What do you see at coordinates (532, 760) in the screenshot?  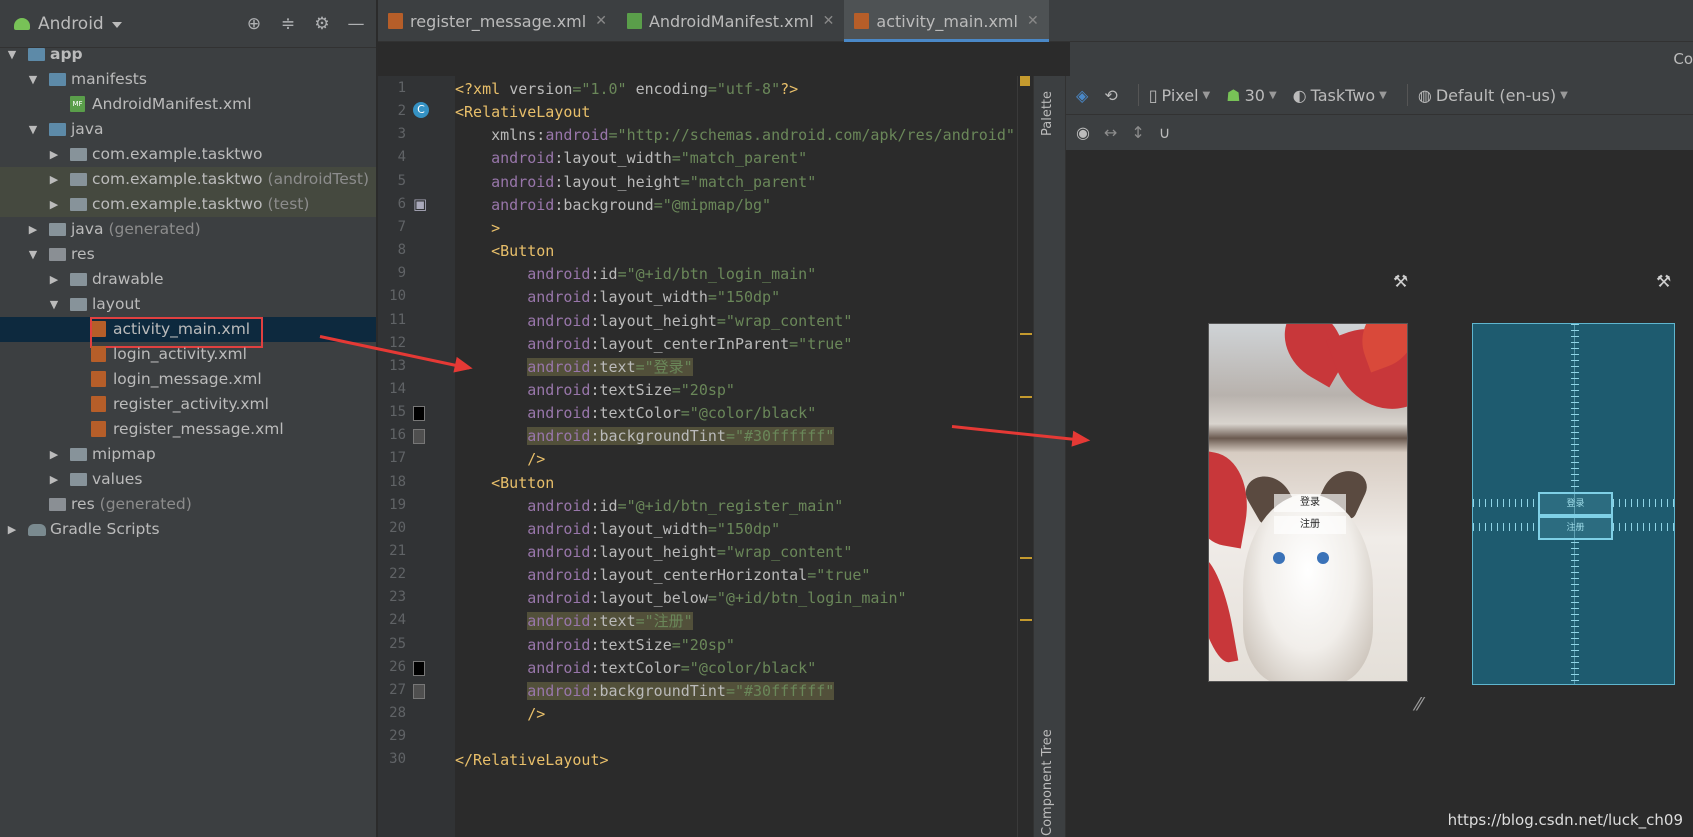 I see `code-line: </RelativeLayout>` at bounding box center [532, 760].